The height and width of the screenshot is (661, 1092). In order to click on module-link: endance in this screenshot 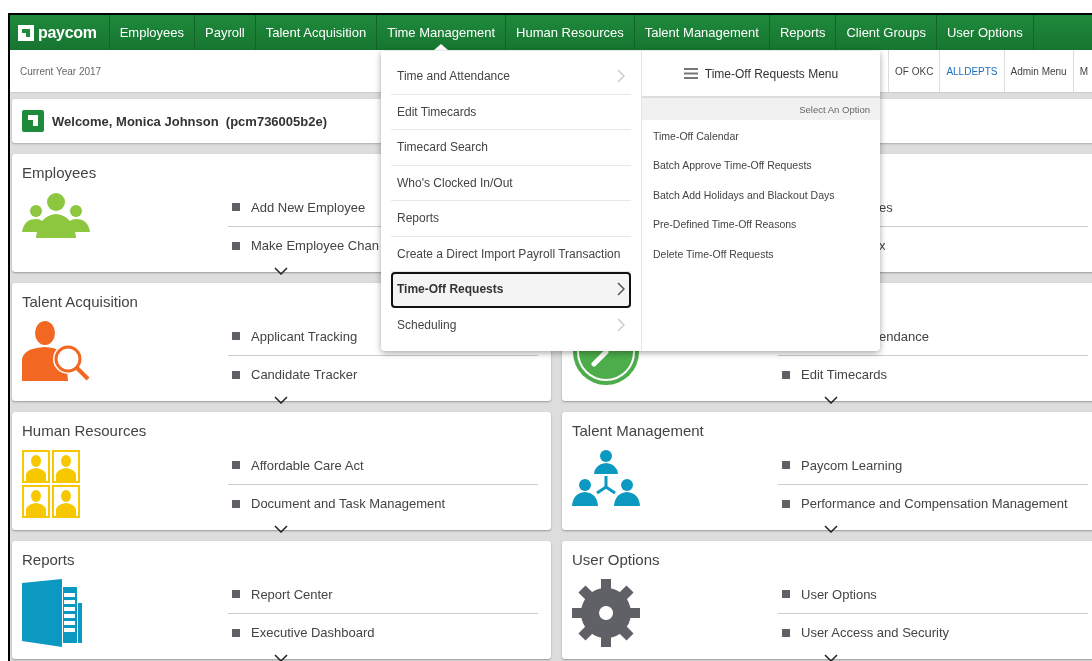, I will do `click(904, 336)`.